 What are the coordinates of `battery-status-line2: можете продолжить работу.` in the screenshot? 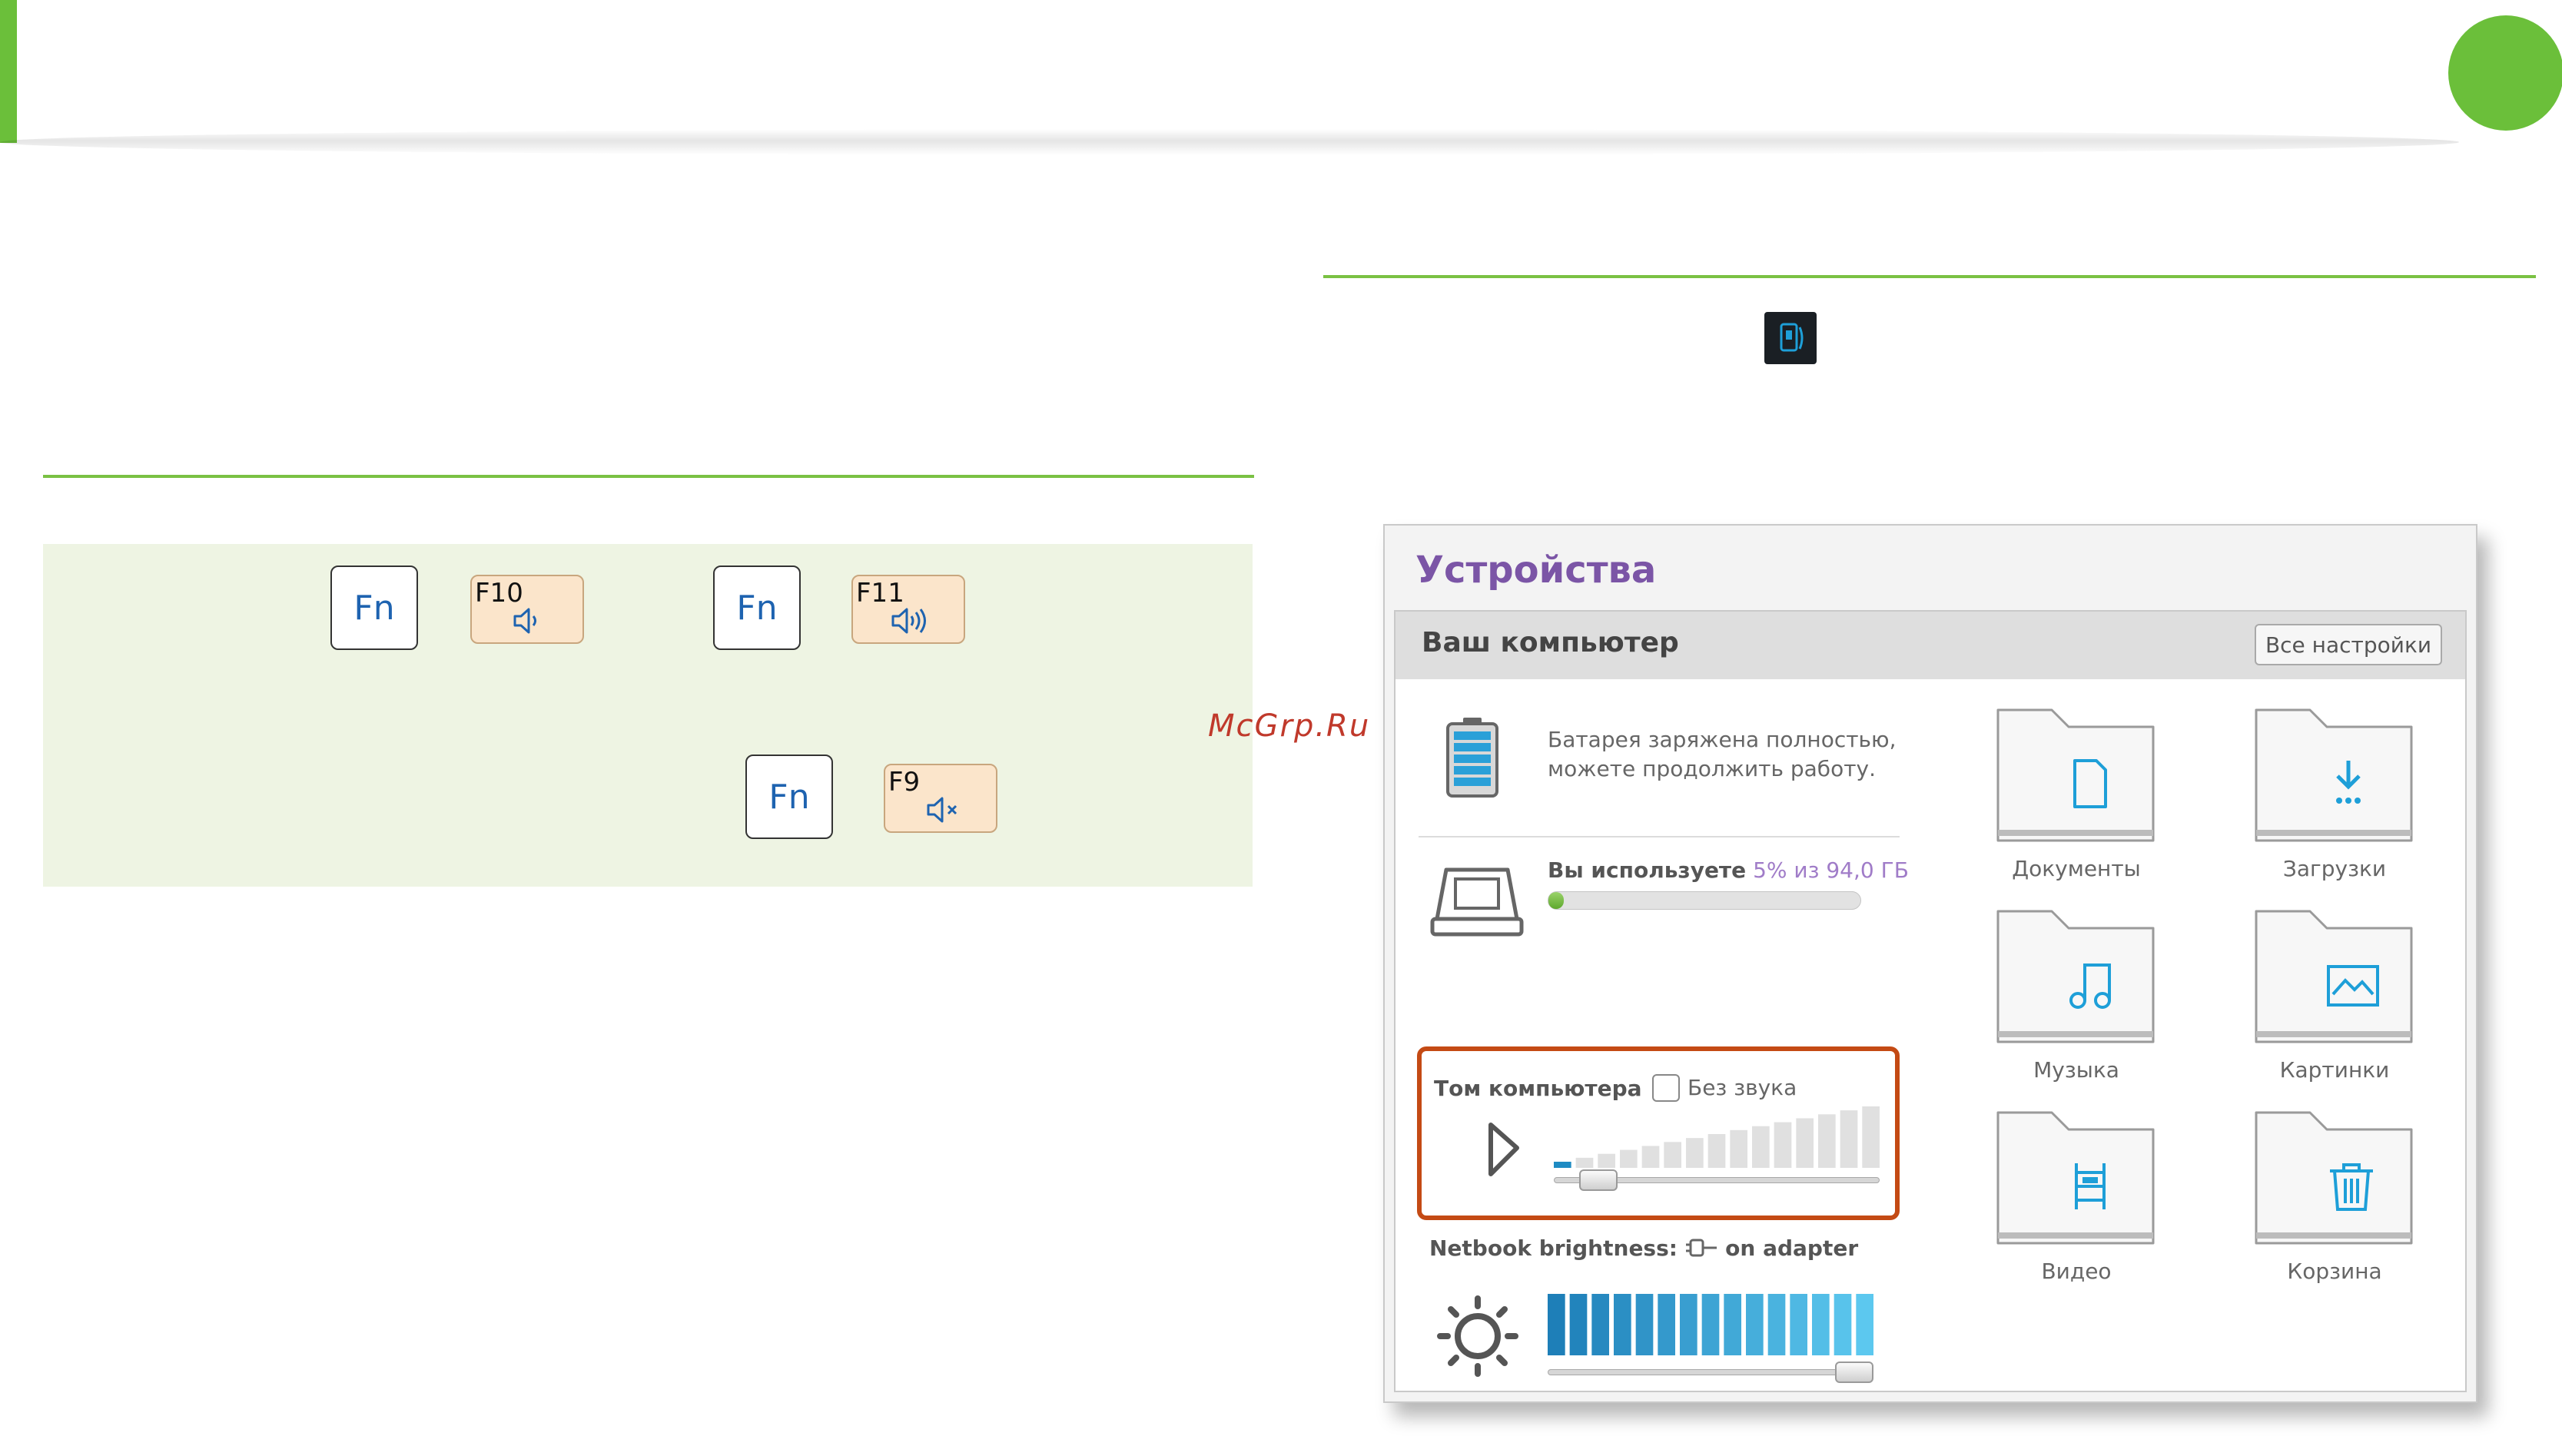 It's located at (1712, 768).